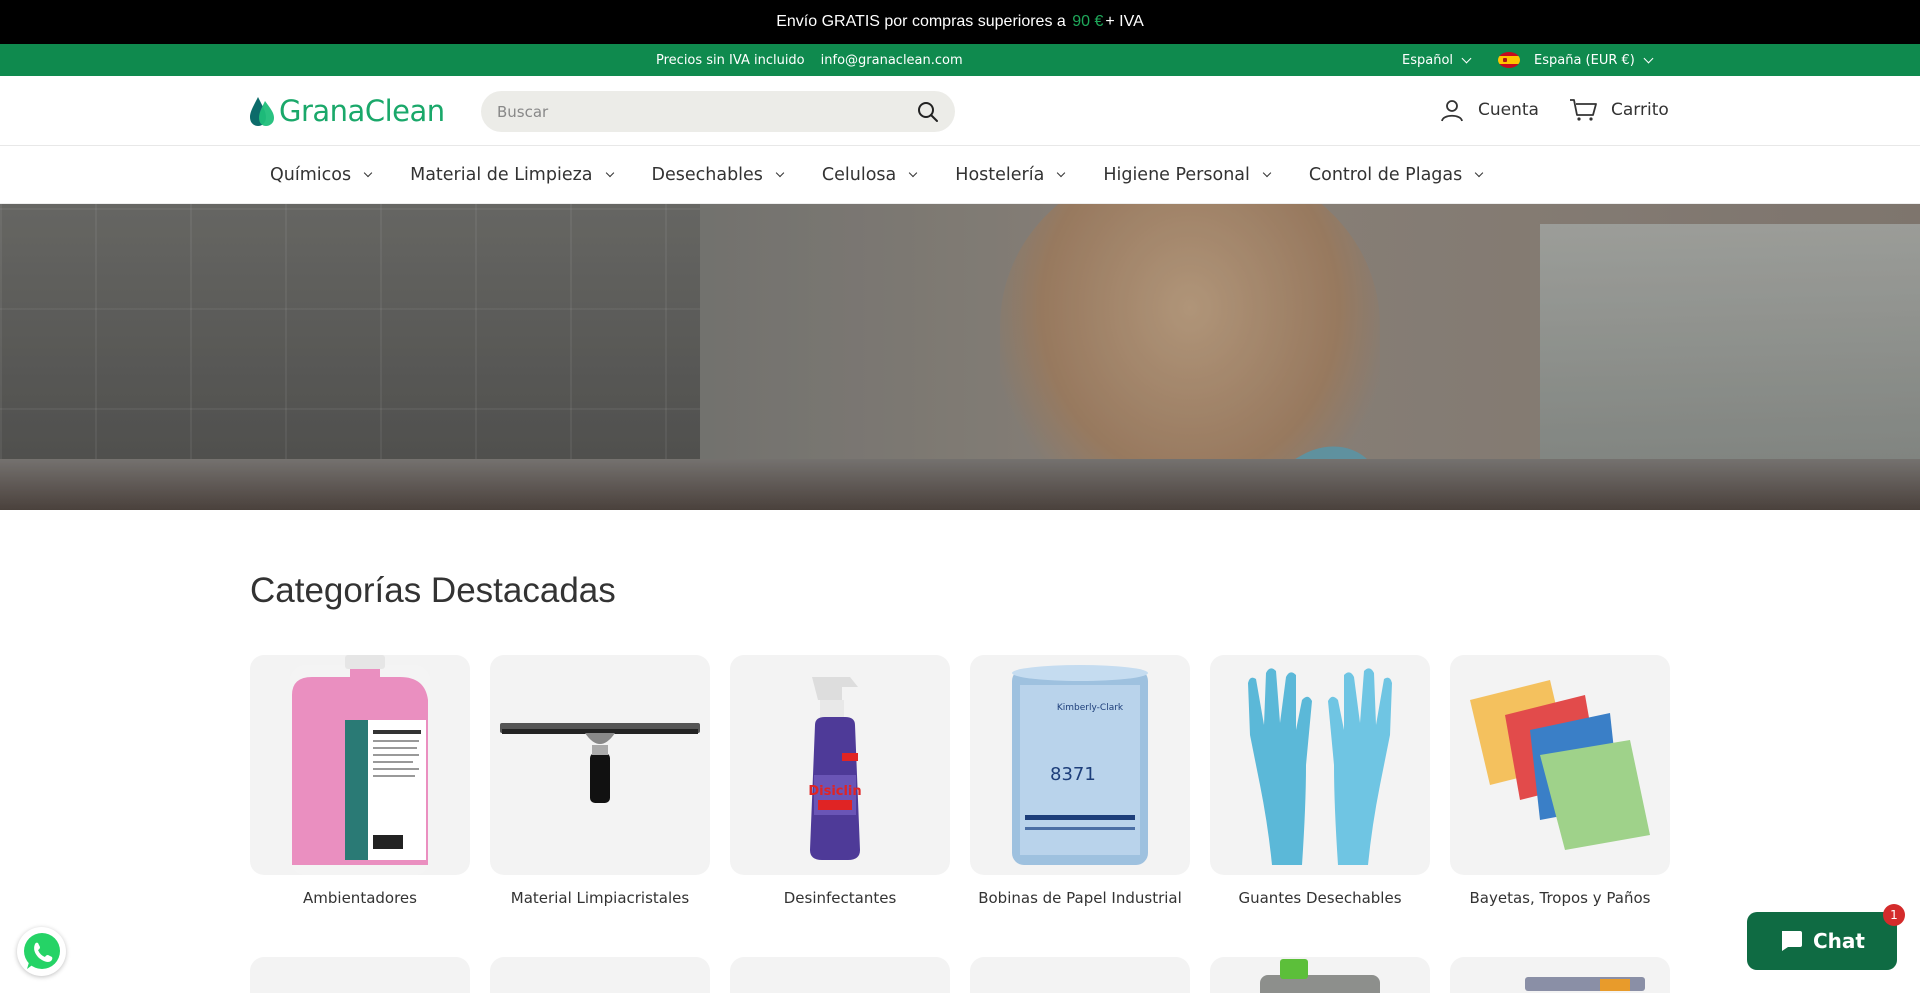 This screenshot has height=993, width=1920. What do you see at coordinates (311, 175) in the screenshot?
I see `nav-item-label: Químicos` at bounding box center [311, 175].